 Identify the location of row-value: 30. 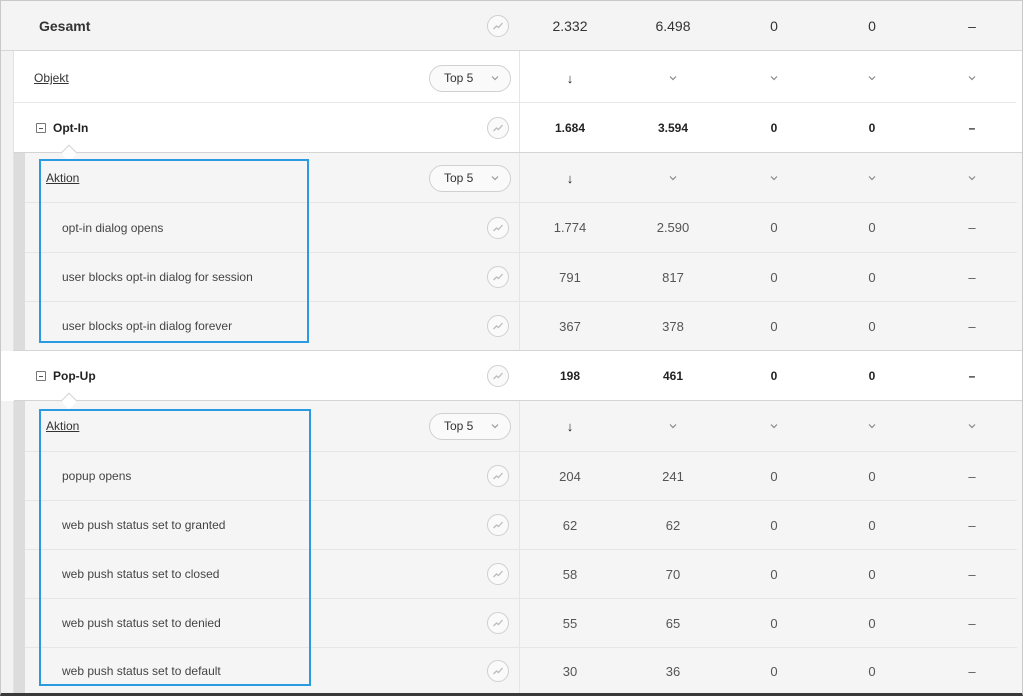
(570, 671).